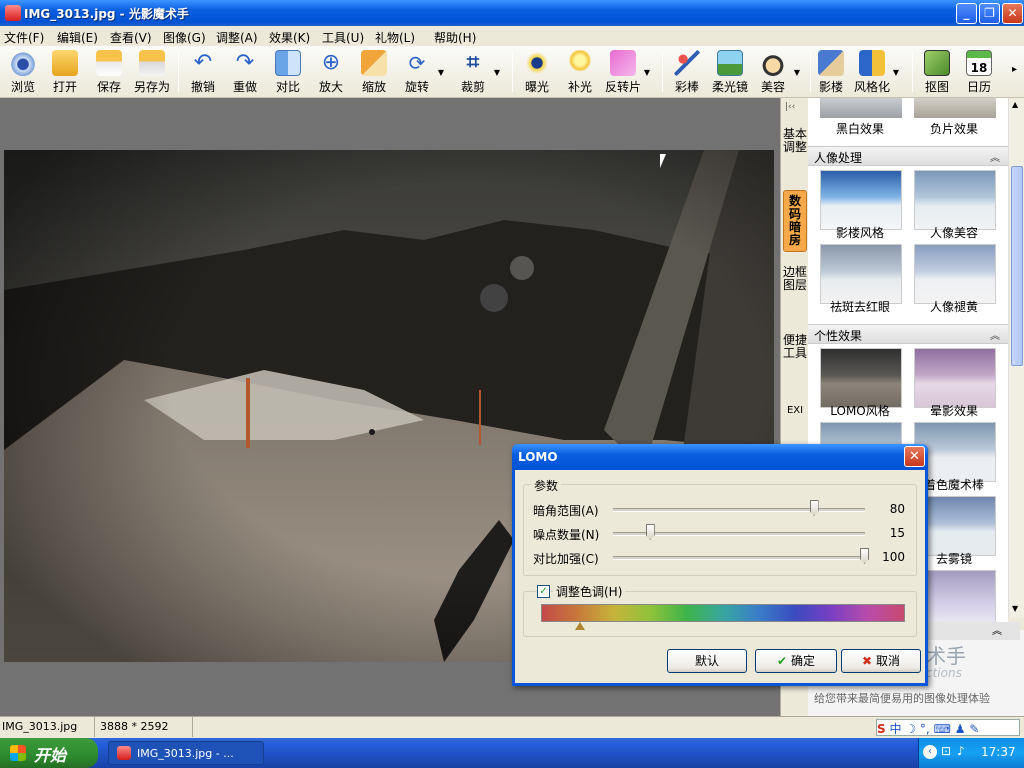 The image size is (1024, 768). Describe the element at coordinates (937, 72) in the screenshot. I see `cutout-button: 抠图` at that location.